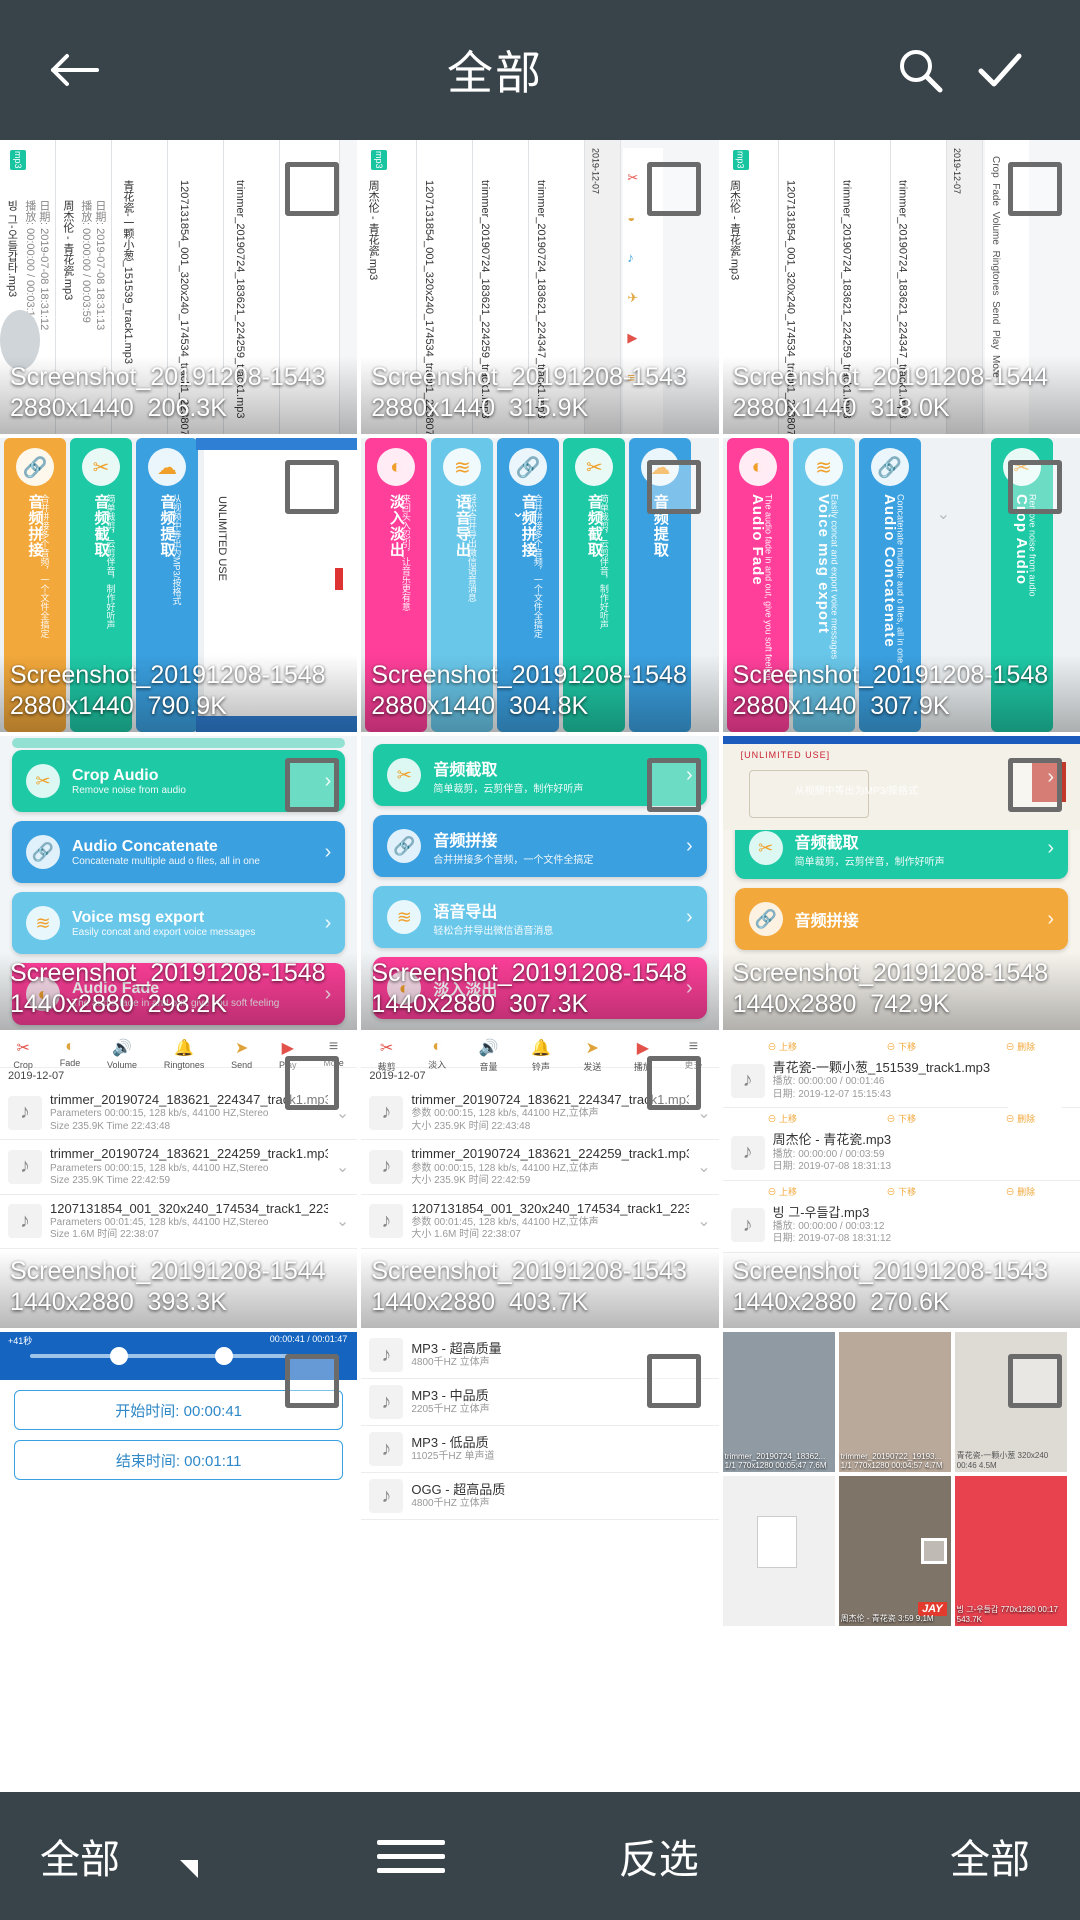 This screenshot has width=1080, height=1920. What do you see at coordinates (412, 1856) in the screenshot?
I see `menu-button` at bounding box center [412, 1856].